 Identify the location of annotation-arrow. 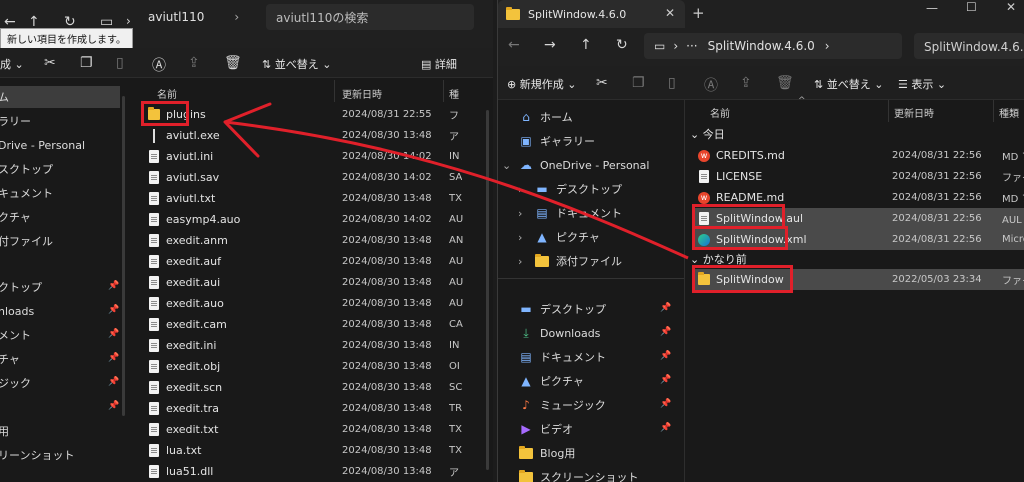
(456, 181).